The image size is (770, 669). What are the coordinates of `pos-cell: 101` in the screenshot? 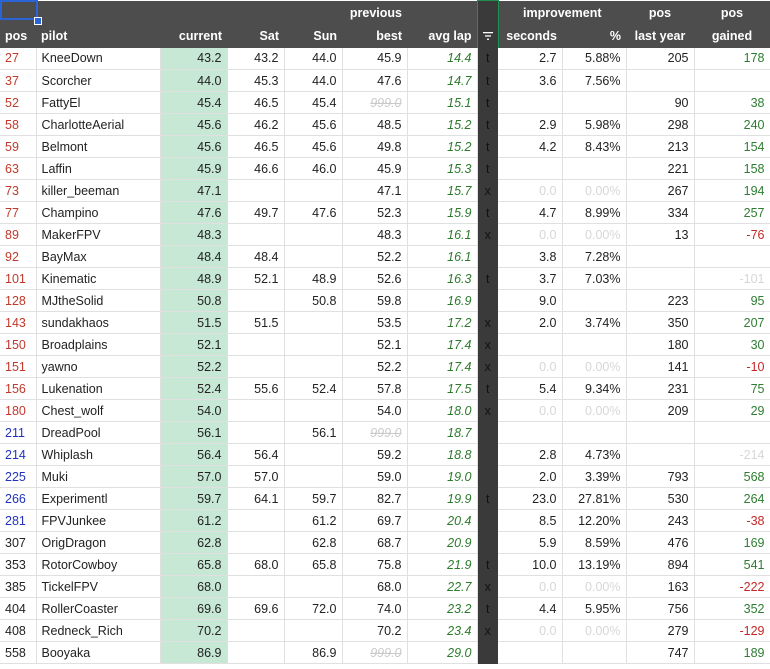 It's located at (18, 278).